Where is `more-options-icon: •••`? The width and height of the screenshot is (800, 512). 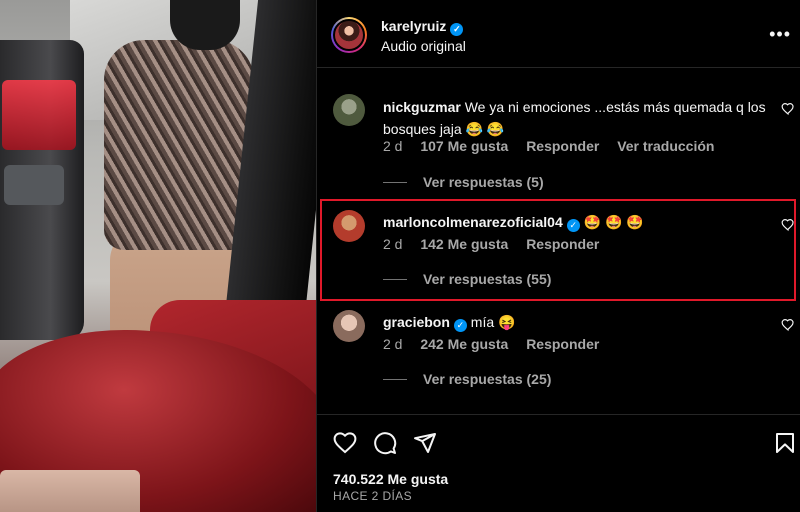 more-options-icon: ••• is located at coordinates (780, 34).